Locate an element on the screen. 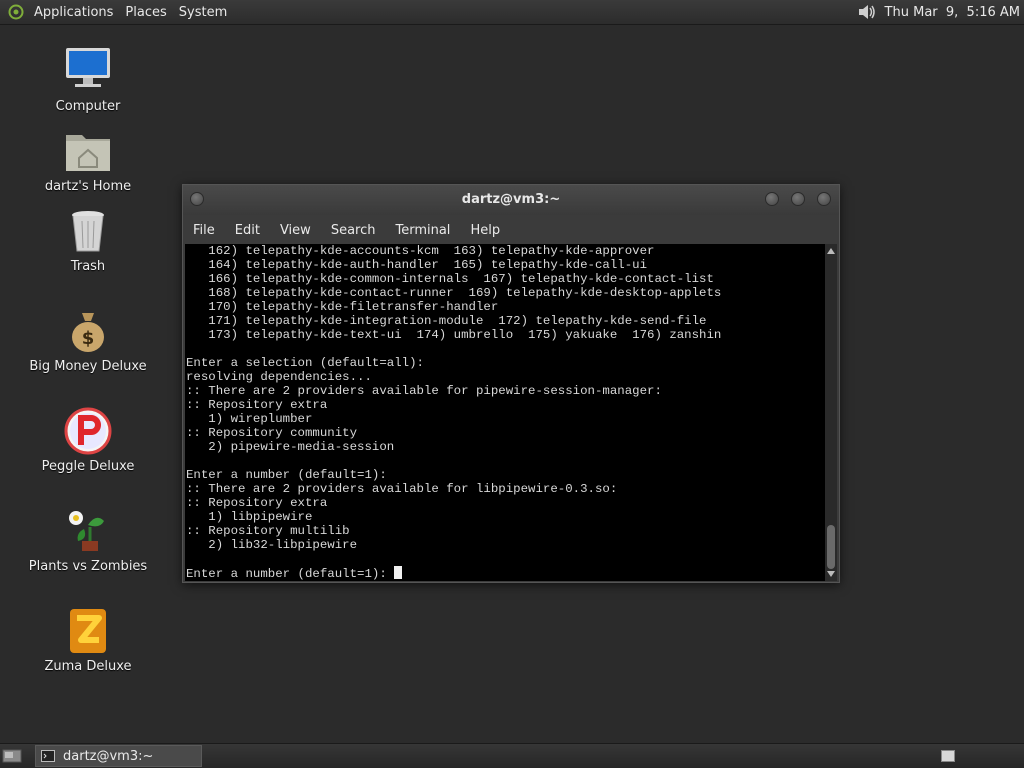  menu-edit: Edit is located at coordinates (247, 230).